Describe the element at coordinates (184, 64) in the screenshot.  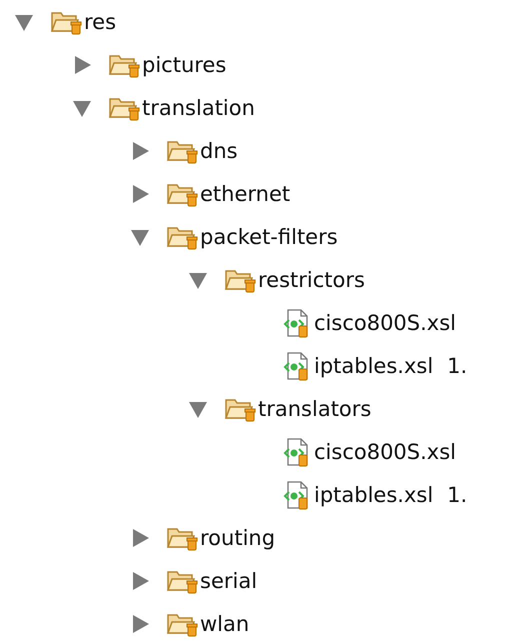
I see `folder-name: pictures` at that location.